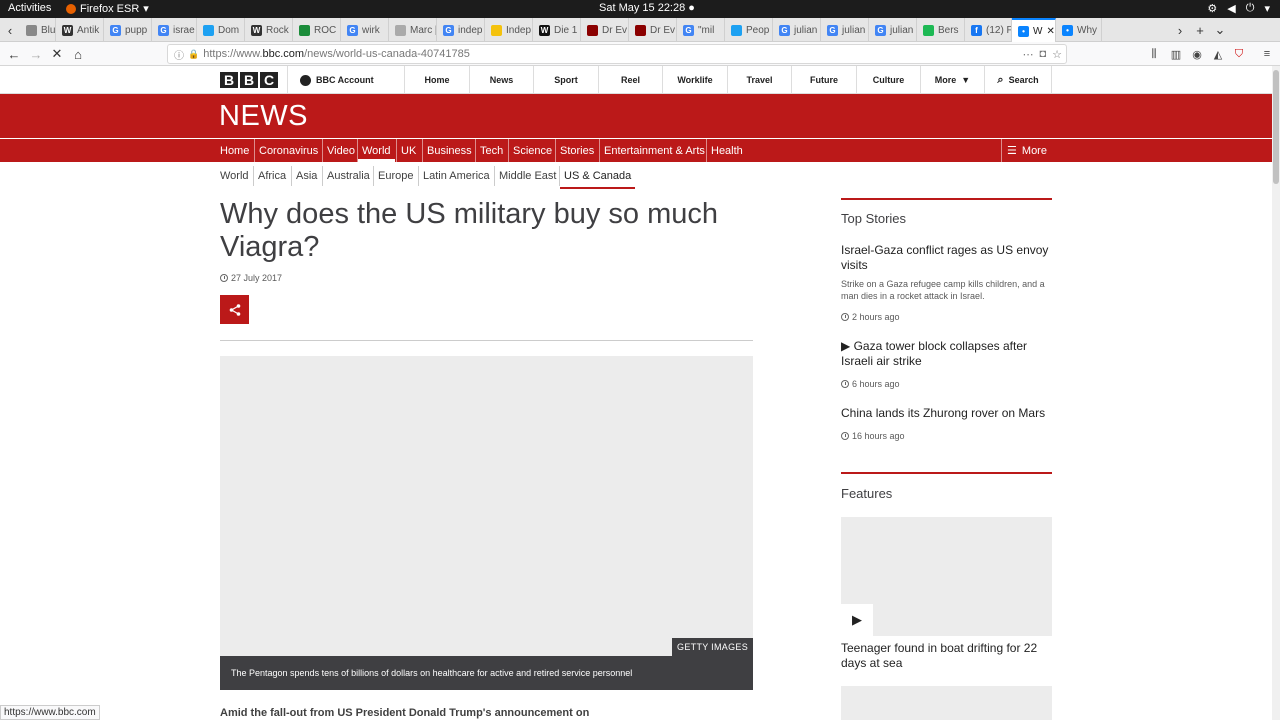 This screenshot has height=720, width=1280. Describe the element at coordinates (461, 30) in the screenshot. I see `browser-tab: Gindep` at that location.